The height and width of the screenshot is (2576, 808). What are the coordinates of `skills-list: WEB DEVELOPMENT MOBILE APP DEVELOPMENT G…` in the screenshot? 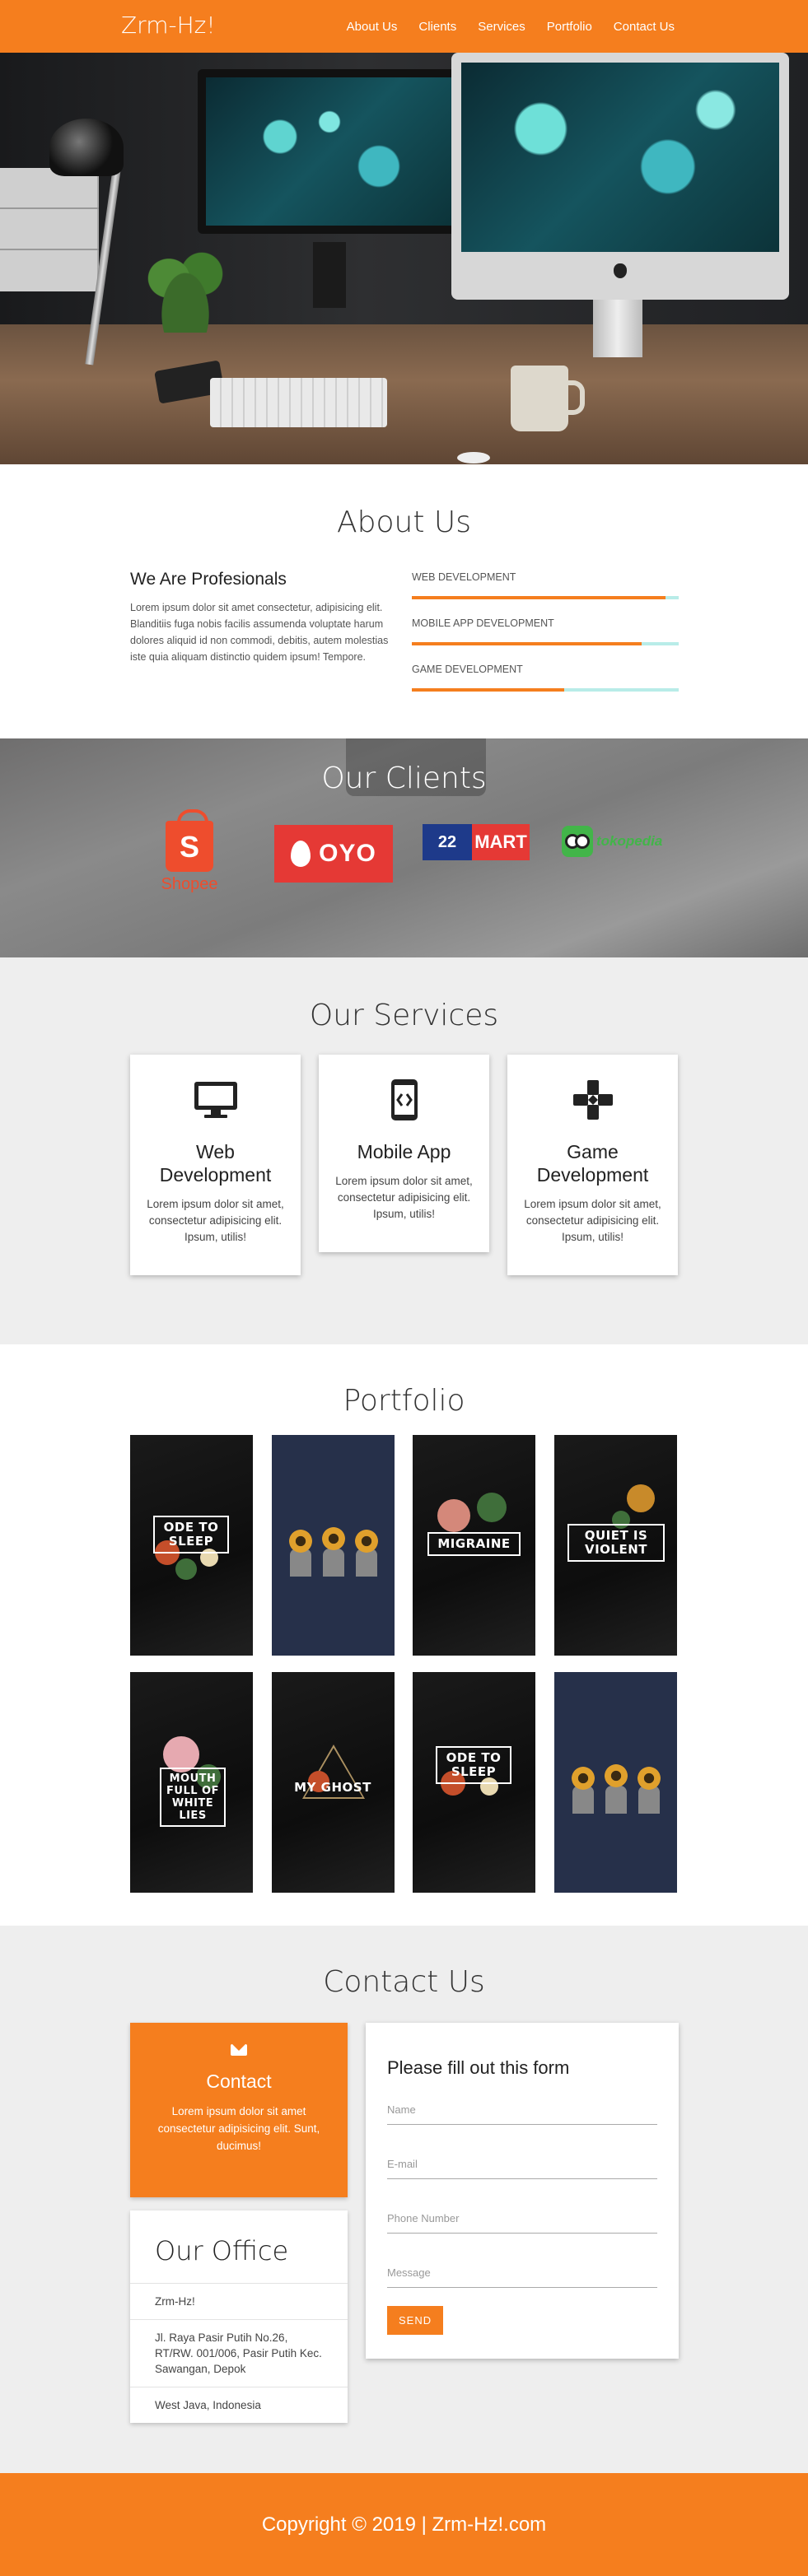 It's located at (545, 640).